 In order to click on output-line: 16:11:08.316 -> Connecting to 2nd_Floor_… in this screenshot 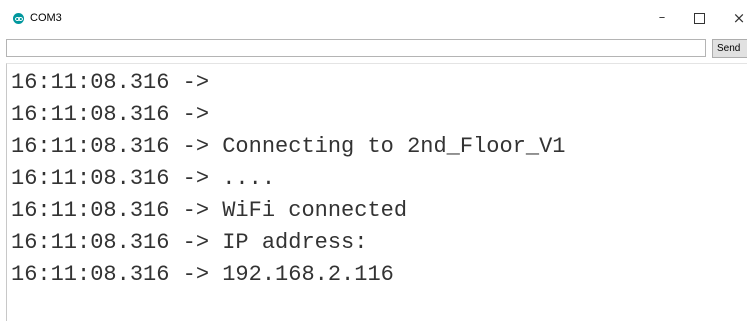, I will do `click(288, 146)`.